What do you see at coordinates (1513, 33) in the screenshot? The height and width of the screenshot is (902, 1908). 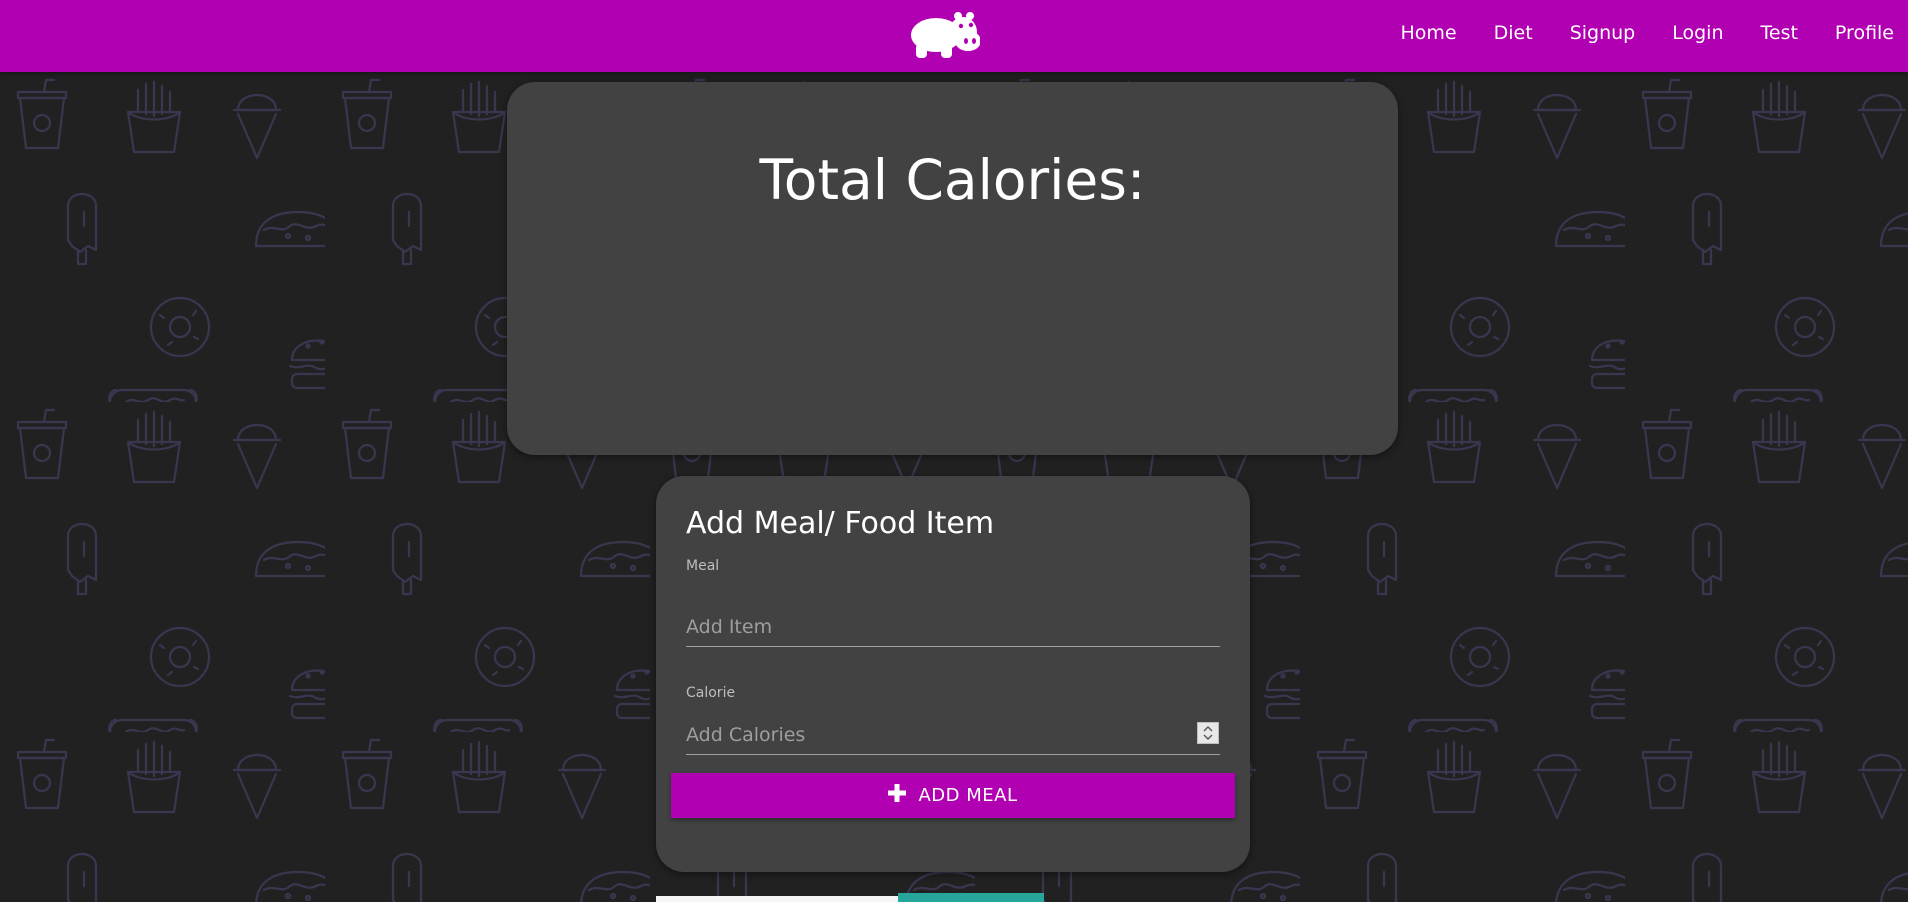 I see `nav-link-diet: Diet` at bounding box center [1513, 33].